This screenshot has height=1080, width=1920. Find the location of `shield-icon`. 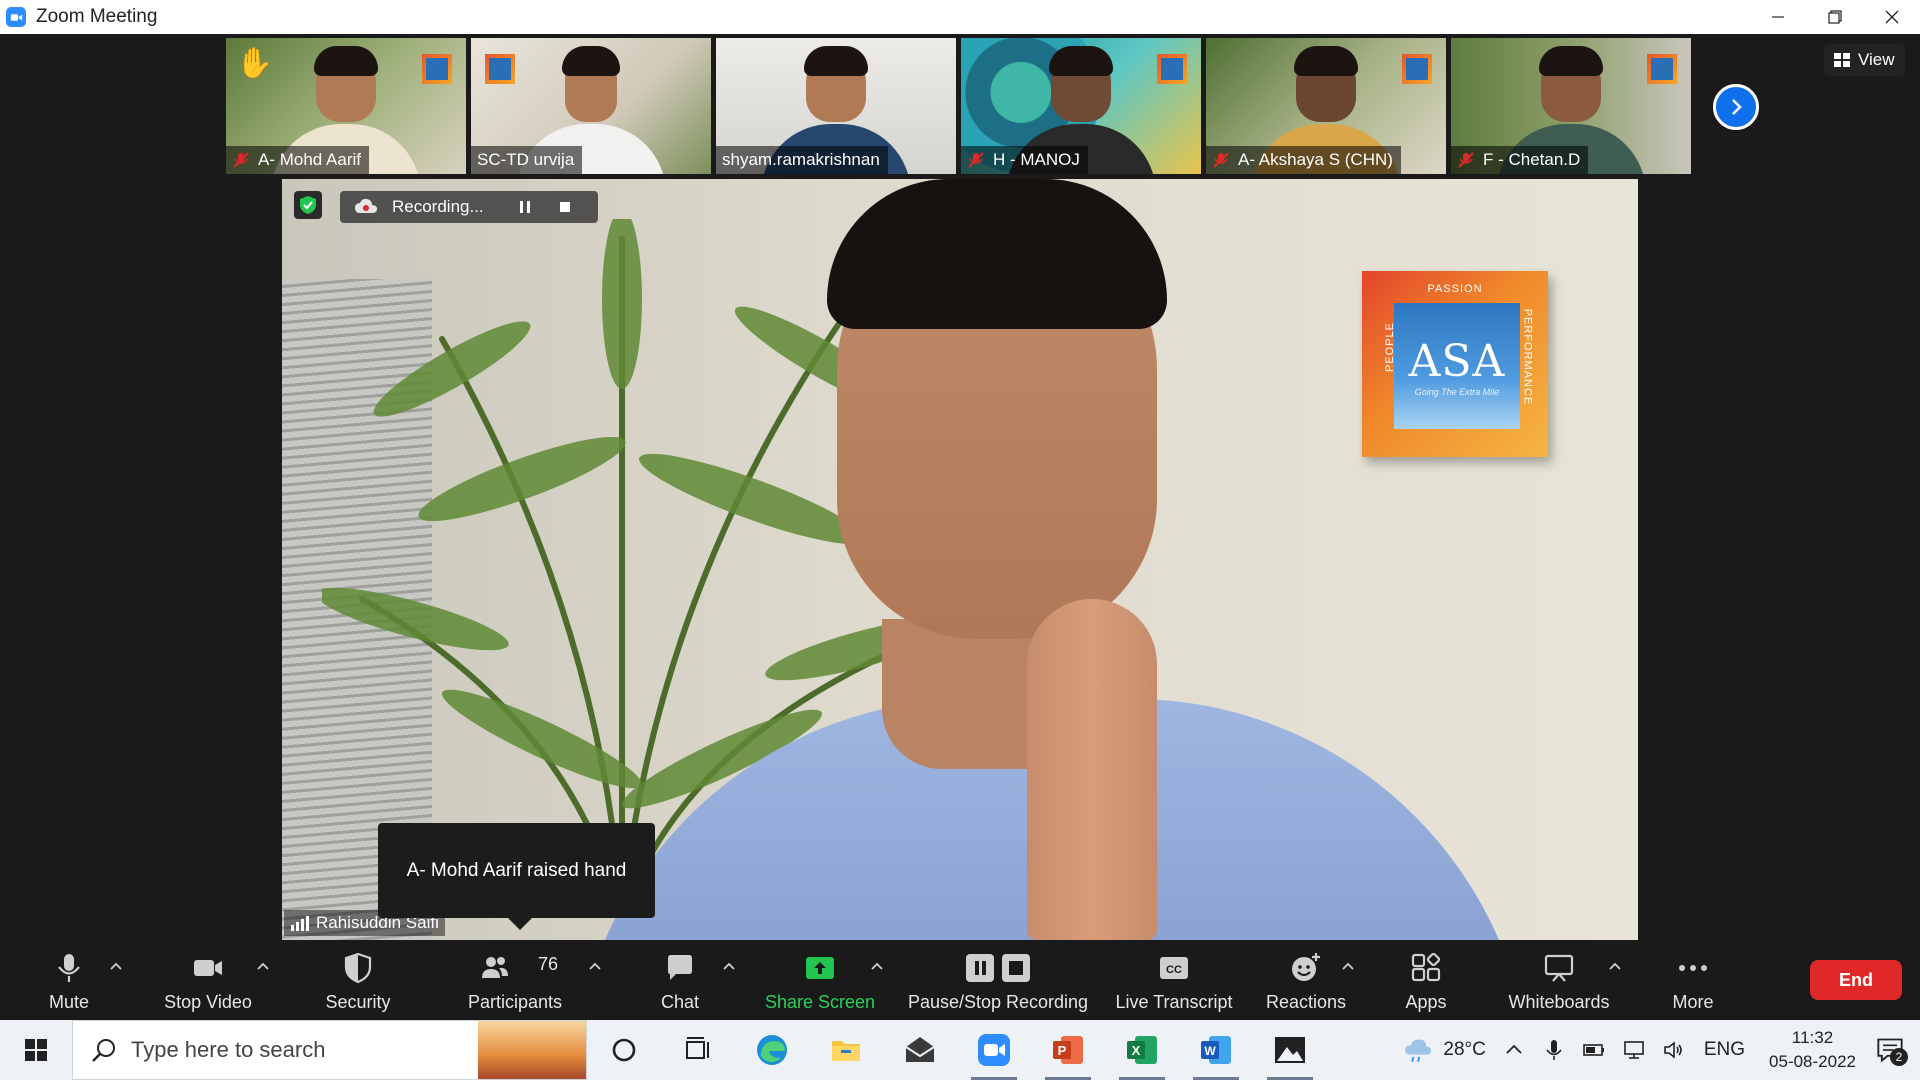

shield-icon is located at coordinates (358, 968).